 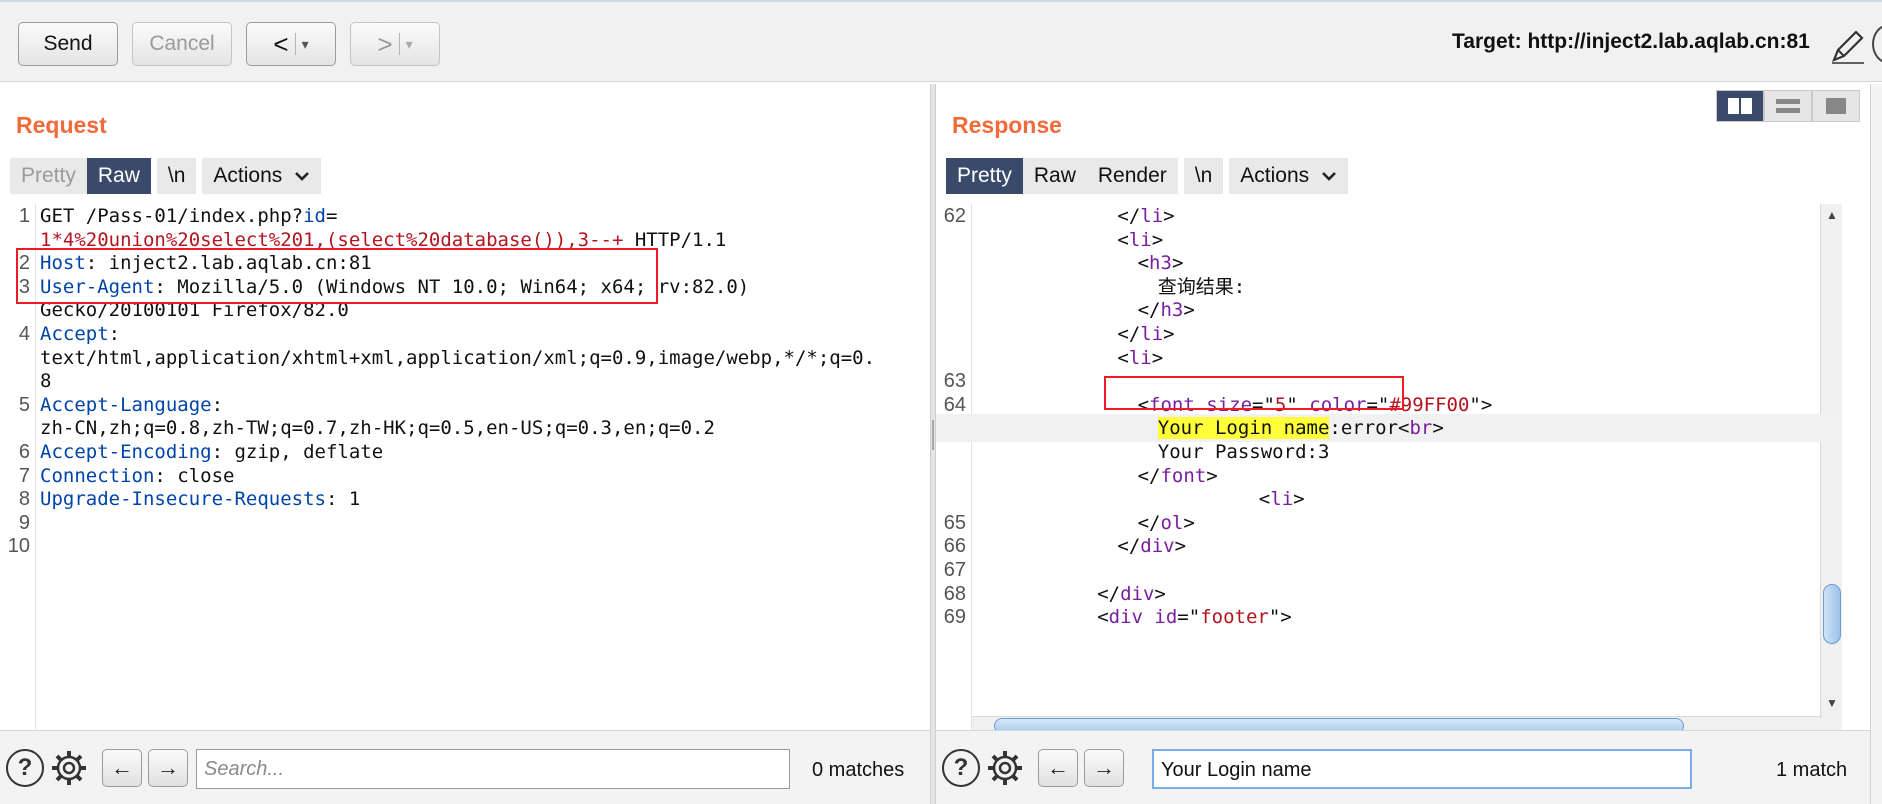 I want to click on response-tabbar: Pretty Raw Render \n Actions, so click(x=1147, y=176).